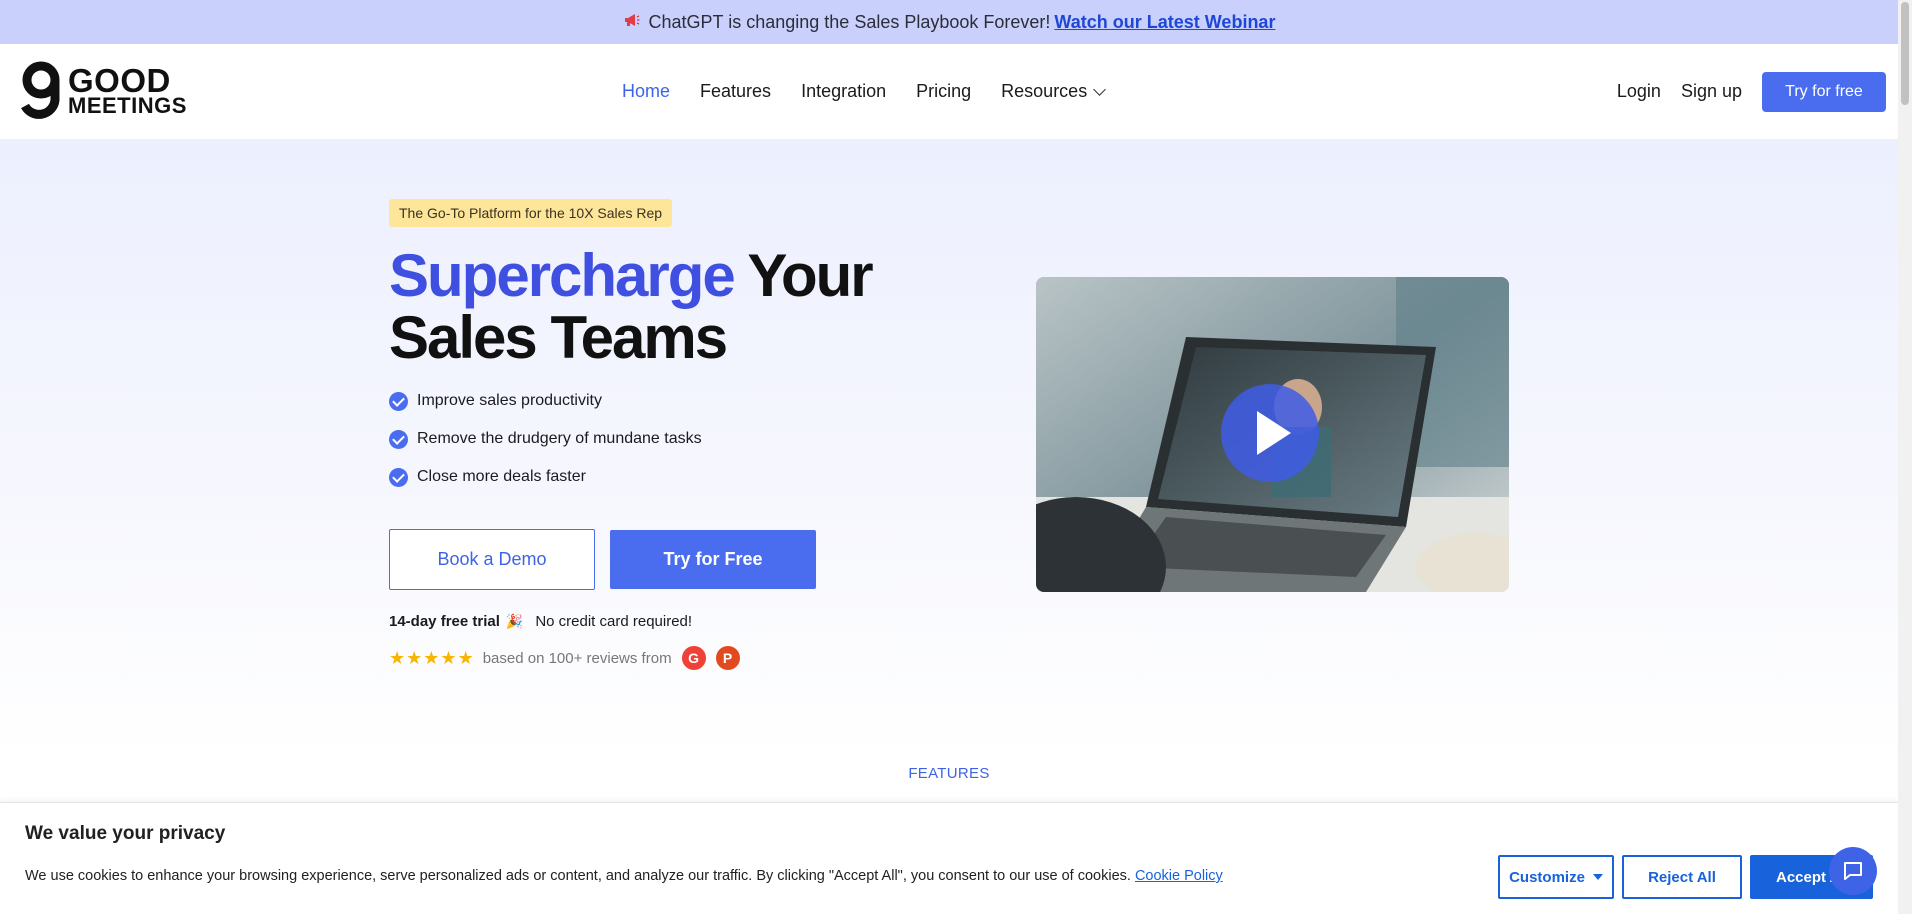 Image resolution: width=1912 pixels, height=914 pixels. Describe the element at coordinates (943, 91) in the screenshot. I see `nav-pricing: Pricing` at that location.